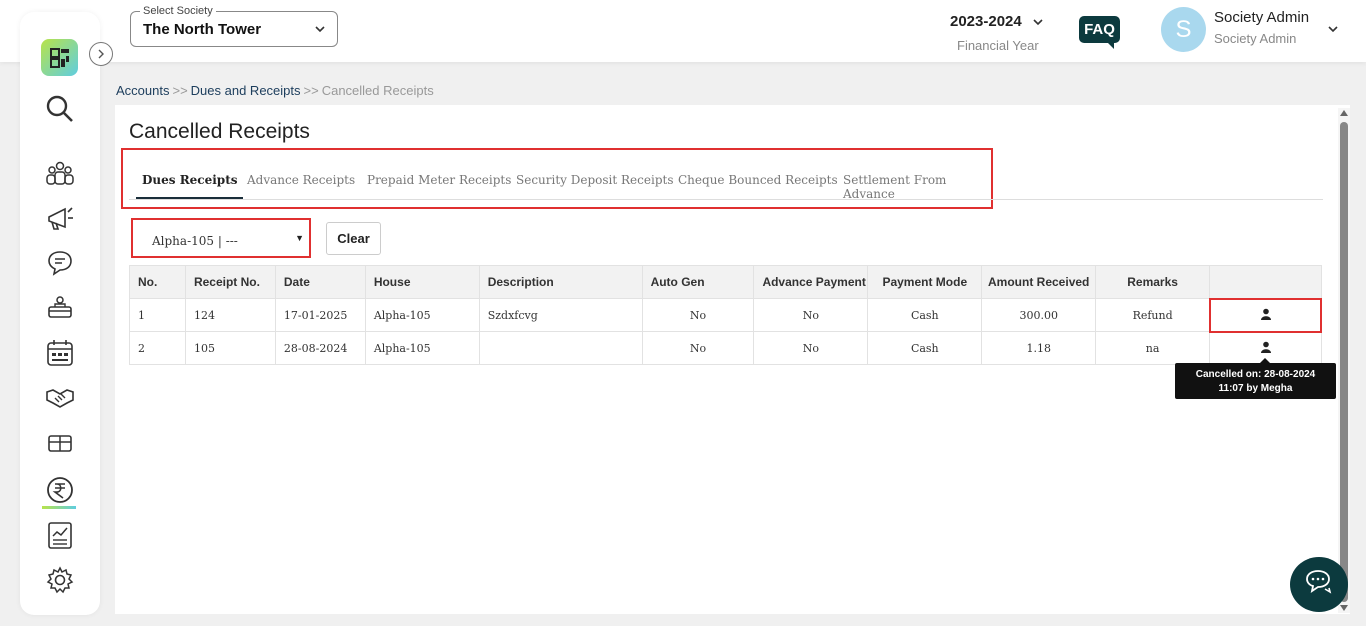 Image resolution: width=1366 pixels, height=626 pixels. What do you see at coordinates (320, 282) in the screenshot?
I see `col-date: Date` at bounding box center [320, 282].